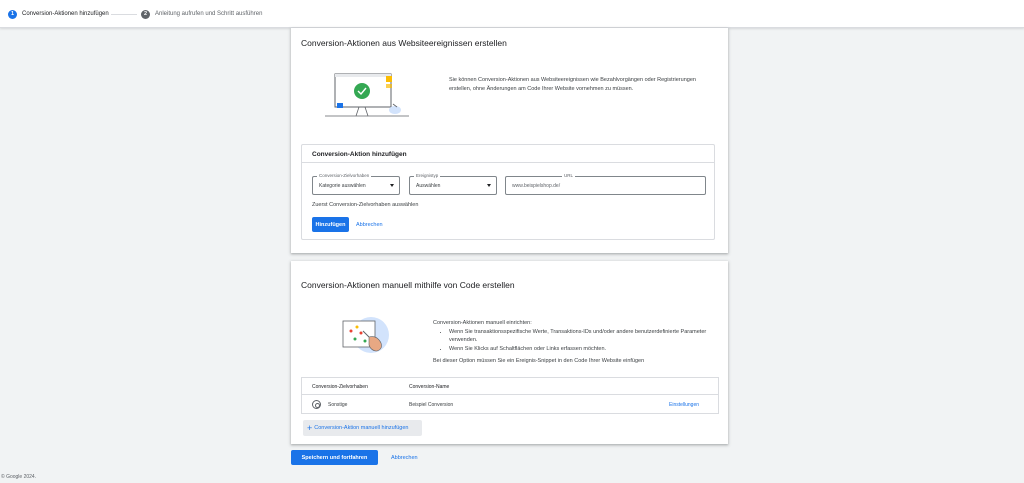  Describe the element at coordinates (605, 184) in the screenshot. I see `url-input: URL www.beispielshop.de/` at that location.